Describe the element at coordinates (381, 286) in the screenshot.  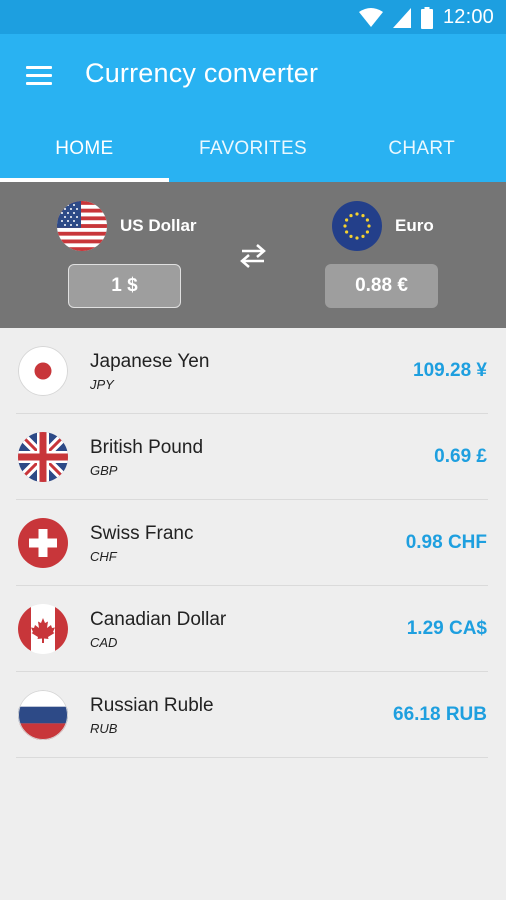
I see `to-amount-display: 0.88 €` at that location.